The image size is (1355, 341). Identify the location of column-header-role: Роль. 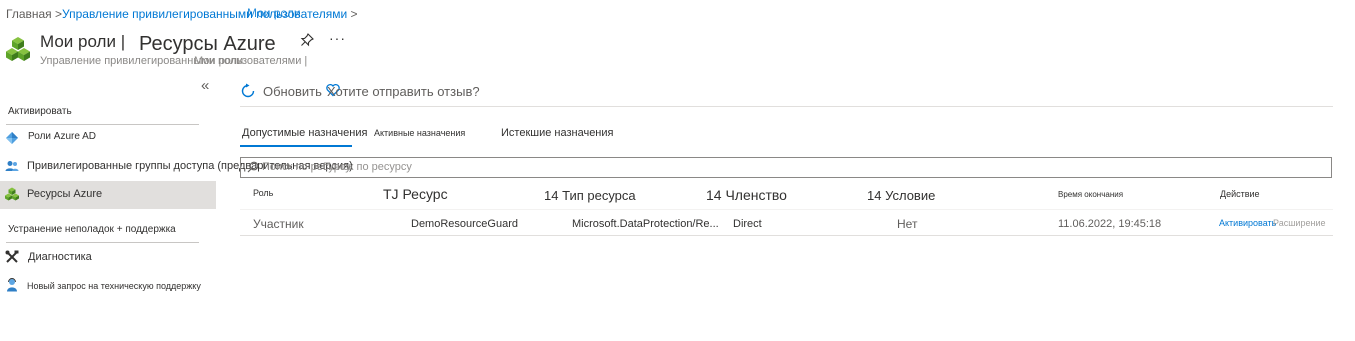
(263, 193).